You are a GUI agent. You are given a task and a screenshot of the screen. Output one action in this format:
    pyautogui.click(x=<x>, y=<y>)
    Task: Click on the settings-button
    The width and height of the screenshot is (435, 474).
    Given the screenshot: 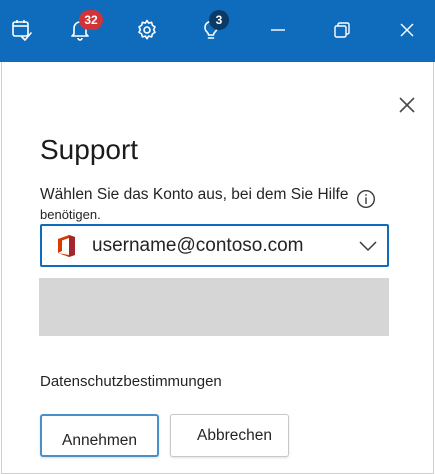 What is the action you would take?
    pyautogui.click(x=147, y=30)
    